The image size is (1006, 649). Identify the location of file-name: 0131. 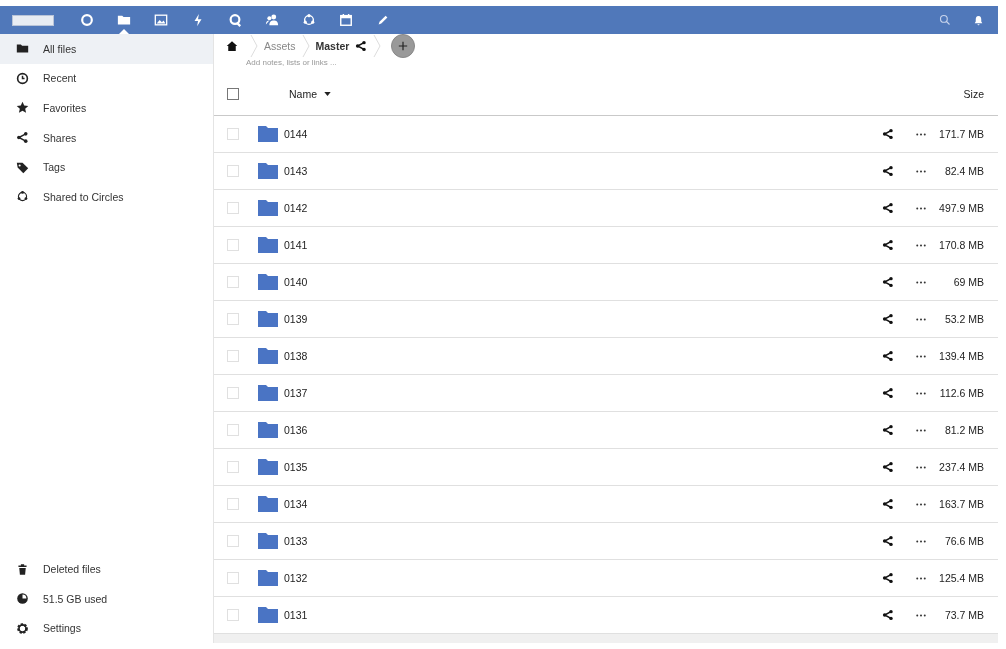
(296, 615).